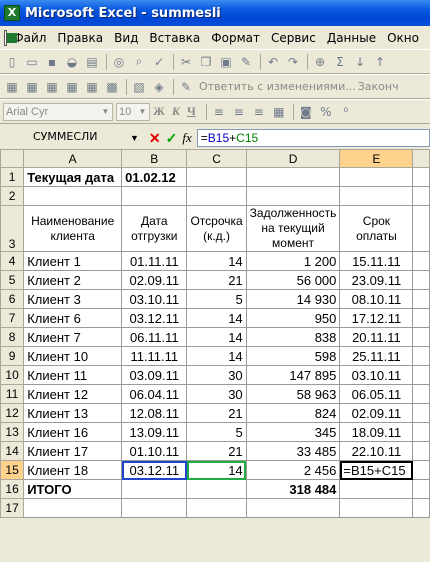 The width and height of the screenshot is (430, 562). What do you see at coordinates (293, 451) in the screenshot?
I see `cell-debt: 33 485` at bounding box center [293, 451].